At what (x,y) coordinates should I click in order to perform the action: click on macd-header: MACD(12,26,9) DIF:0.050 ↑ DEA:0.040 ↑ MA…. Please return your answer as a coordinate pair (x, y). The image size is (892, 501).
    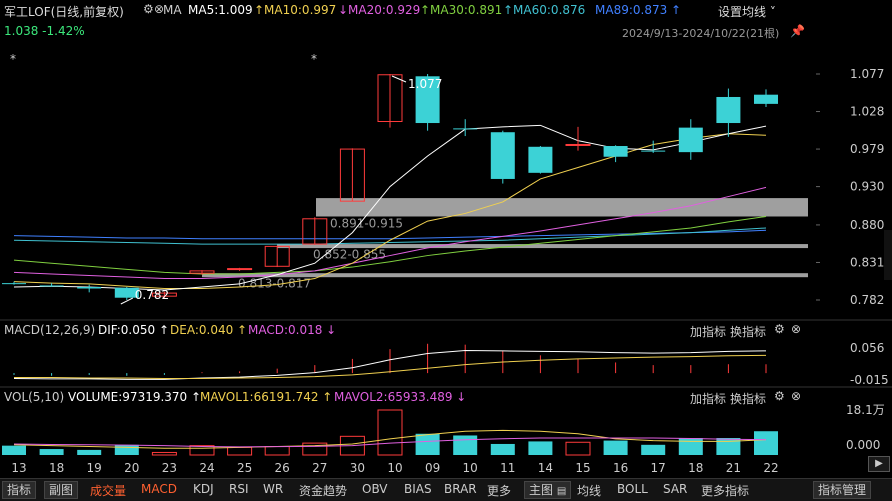
    Looking at the image, I should click on (446, 331).